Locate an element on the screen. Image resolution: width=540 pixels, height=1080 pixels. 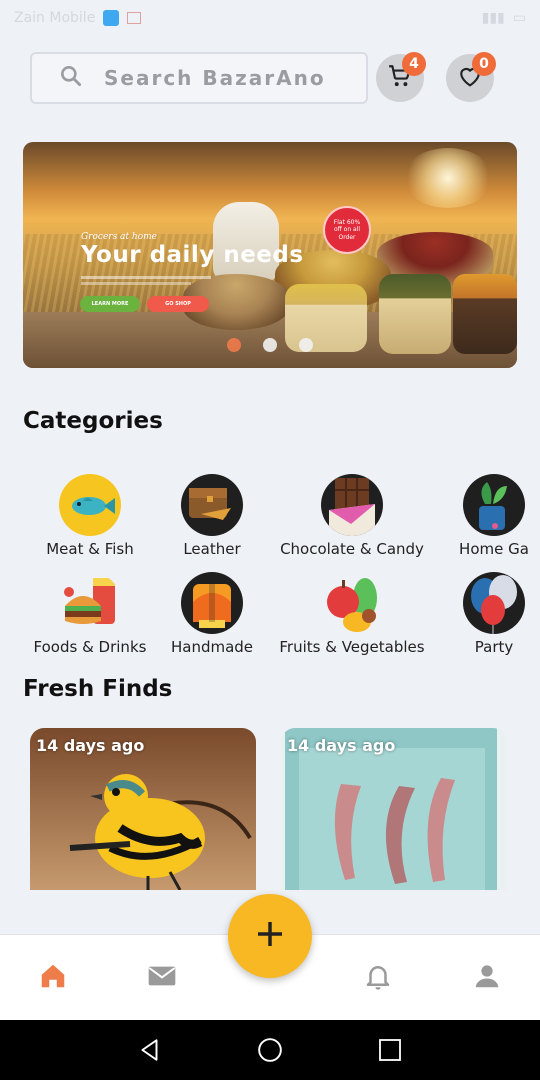
plus-icon is located at coordinates (270, 936).